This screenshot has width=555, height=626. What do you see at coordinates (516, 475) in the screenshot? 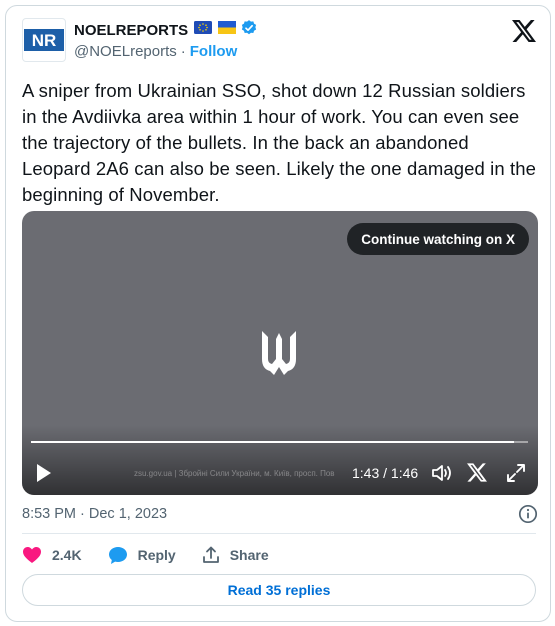
I see `fullscreen-icon` at bounding box center [516, 475].